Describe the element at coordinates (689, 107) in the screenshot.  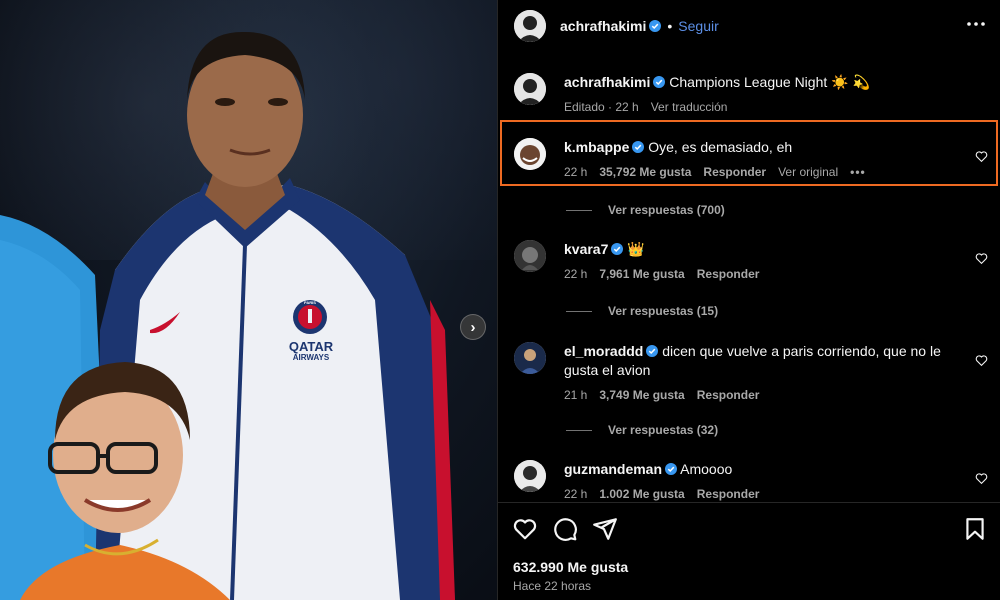
I see `see-translation-link: Ver traducción` at that location.